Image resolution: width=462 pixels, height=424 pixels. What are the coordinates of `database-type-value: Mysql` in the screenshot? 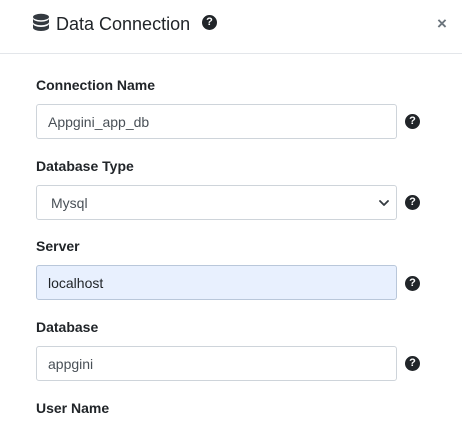 It's located at (69, 203).